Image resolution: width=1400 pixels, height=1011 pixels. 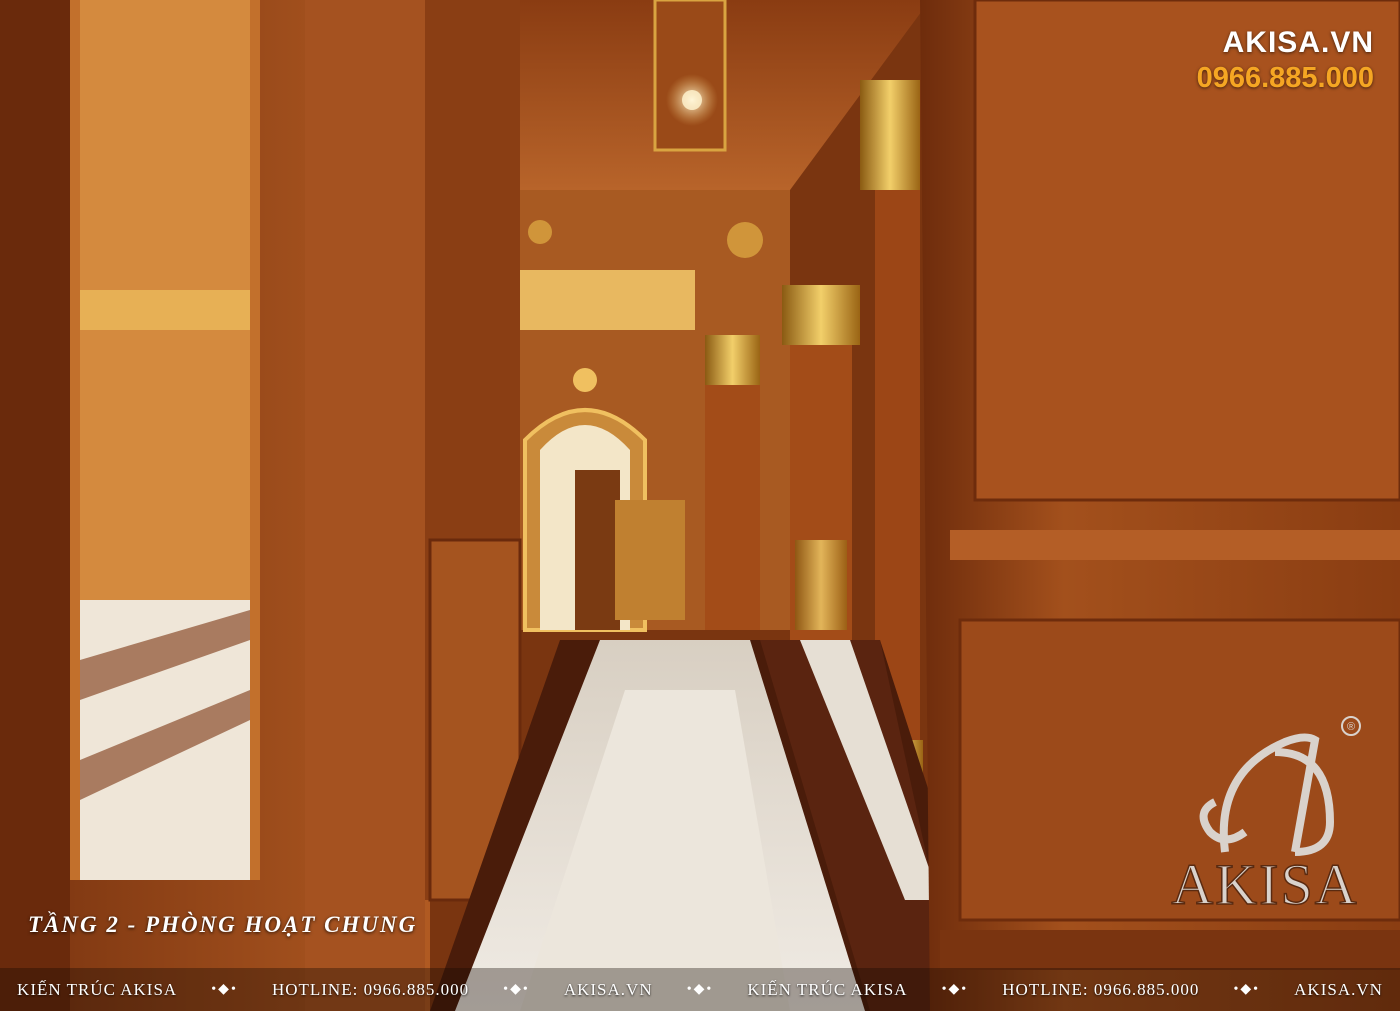 I want to click on room-caption: TẦNG 2 - PHÒNG HOẠT CHUNG, so click(x=223, y=924).